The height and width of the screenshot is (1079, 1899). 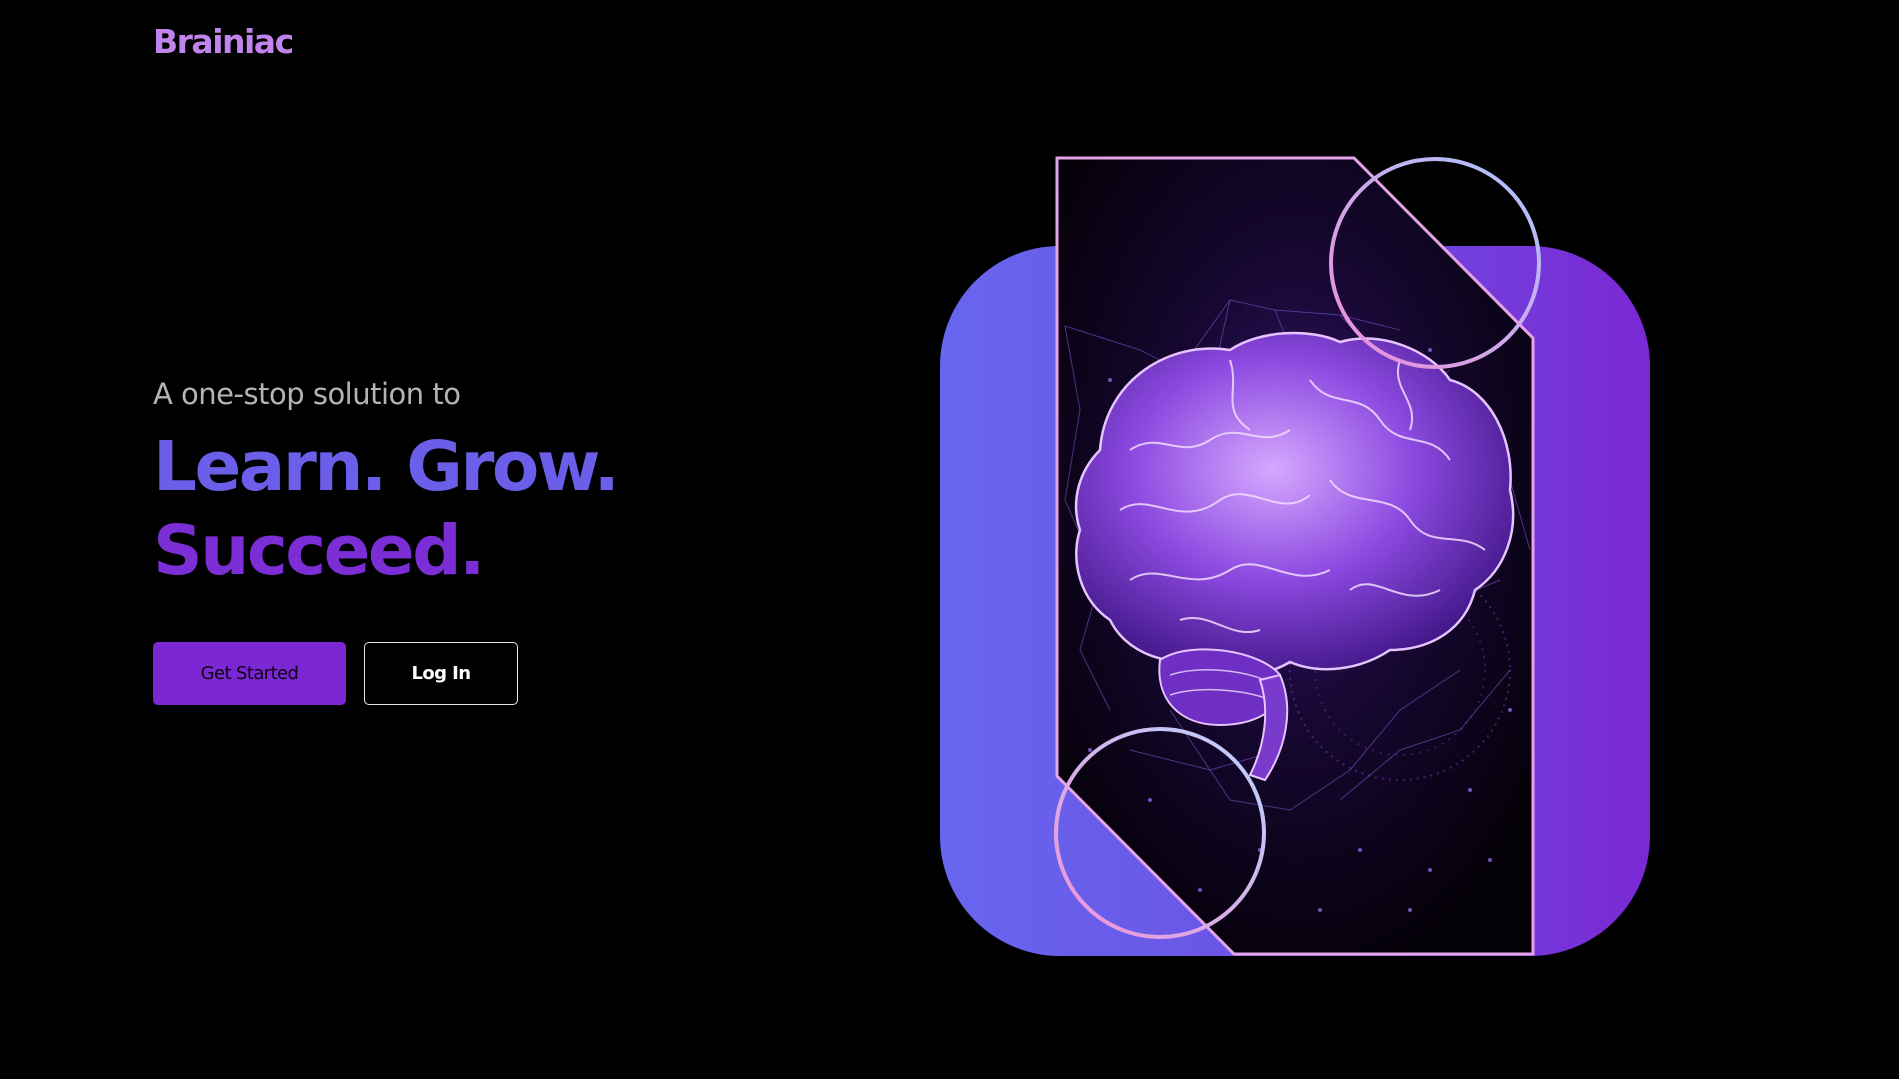 I want to click on login-button: Log In, so click(x=441, y=673).